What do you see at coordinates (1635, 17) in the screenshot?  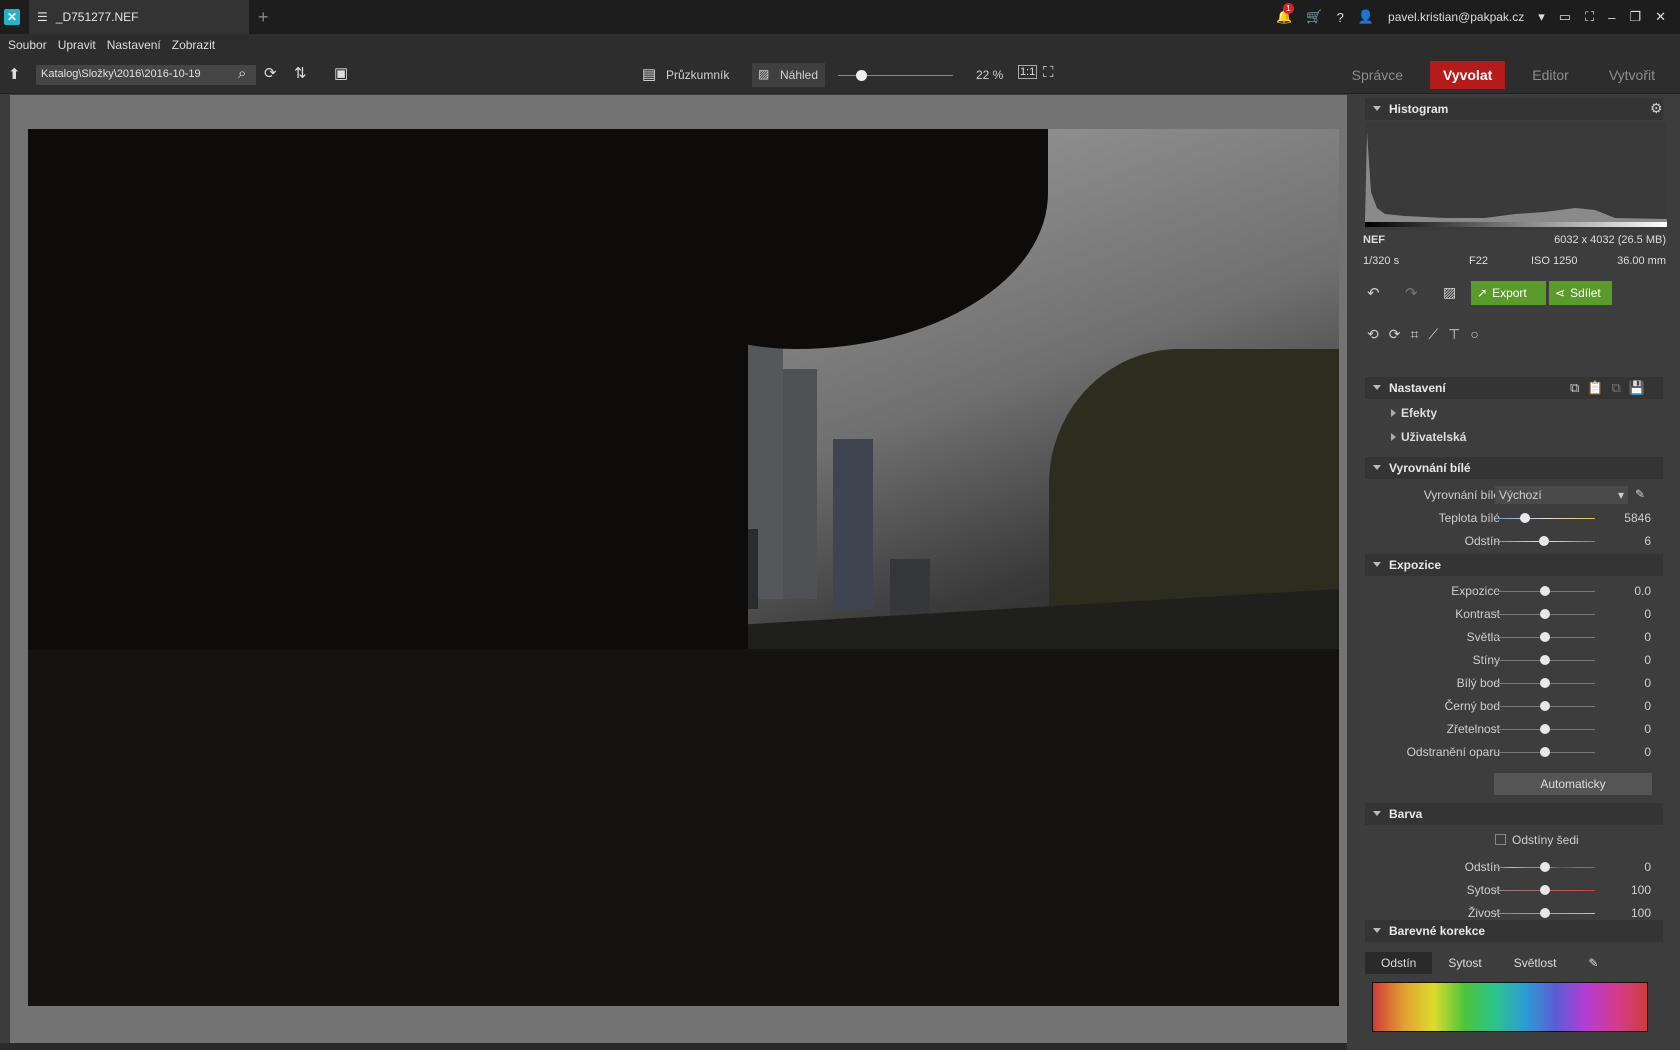 I see `maximize-button: ❐` at bounding box center [1635, 17].